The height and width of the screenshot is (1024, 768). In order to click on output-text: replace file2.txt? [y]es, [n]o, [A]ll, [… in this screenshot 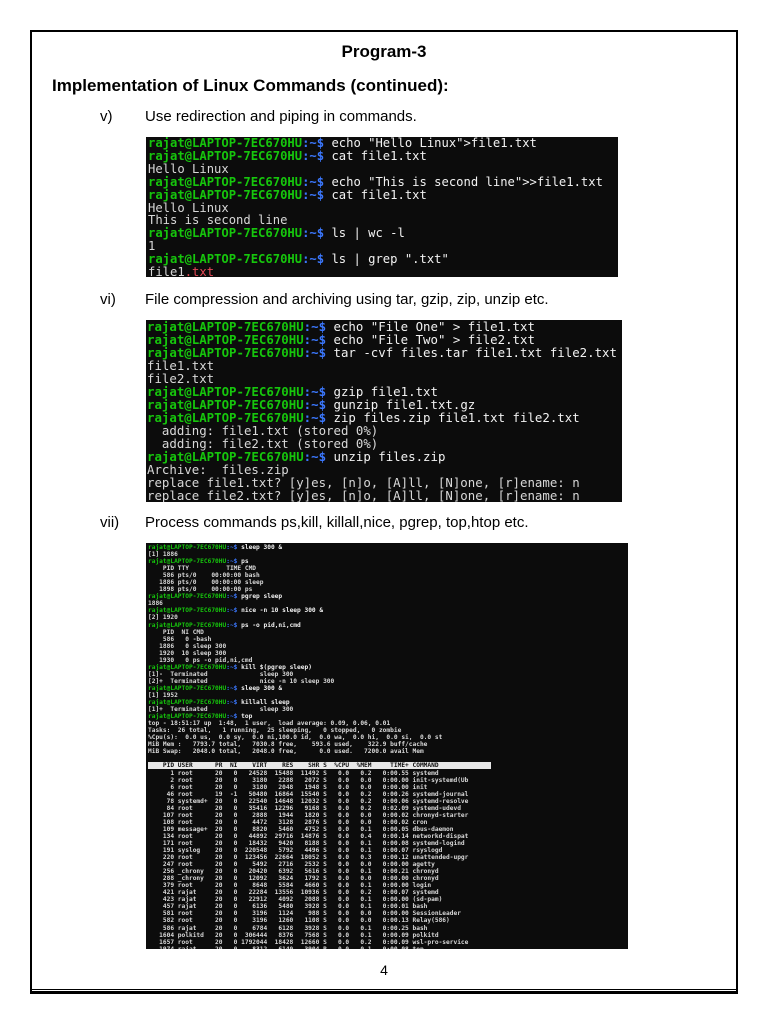, I will do `click(363, 495)`.